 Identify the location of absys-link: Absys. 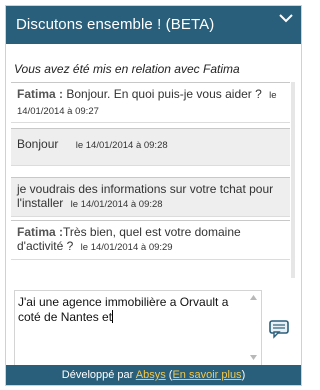
(151, 375).